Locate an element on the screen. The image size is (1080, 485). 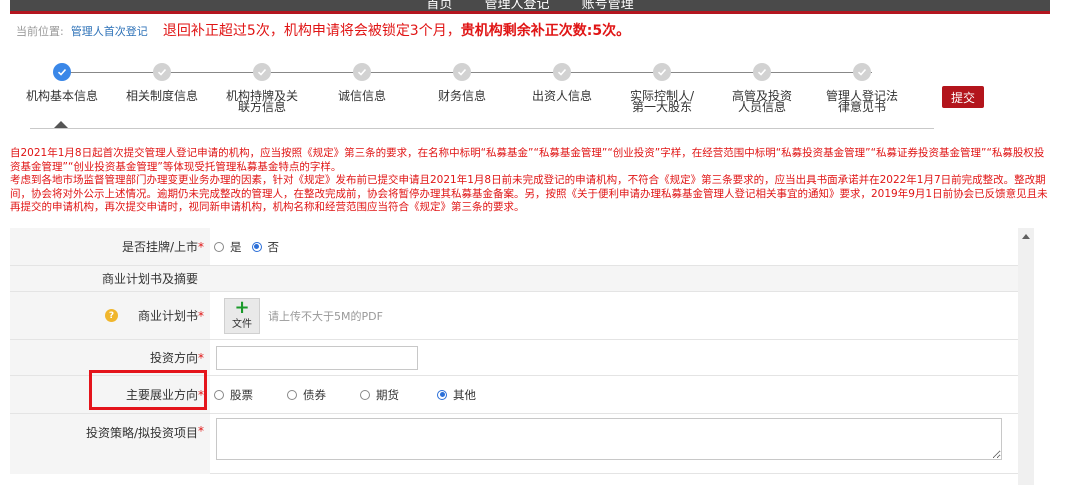
step-label: 诚信信息 is located at coordinates (361, 96).